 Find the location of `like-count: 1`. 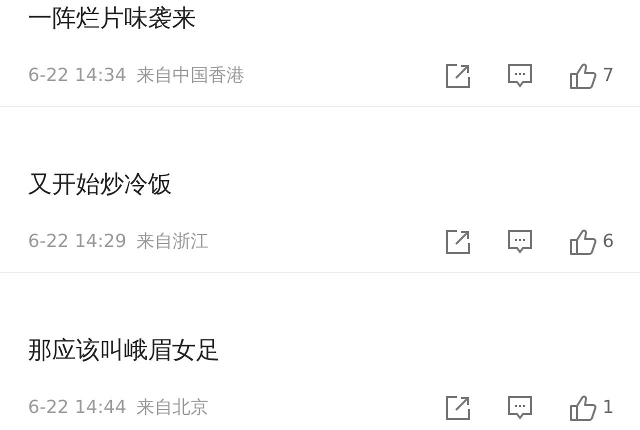

like-count: 1 is located at coordinates (608, 408).